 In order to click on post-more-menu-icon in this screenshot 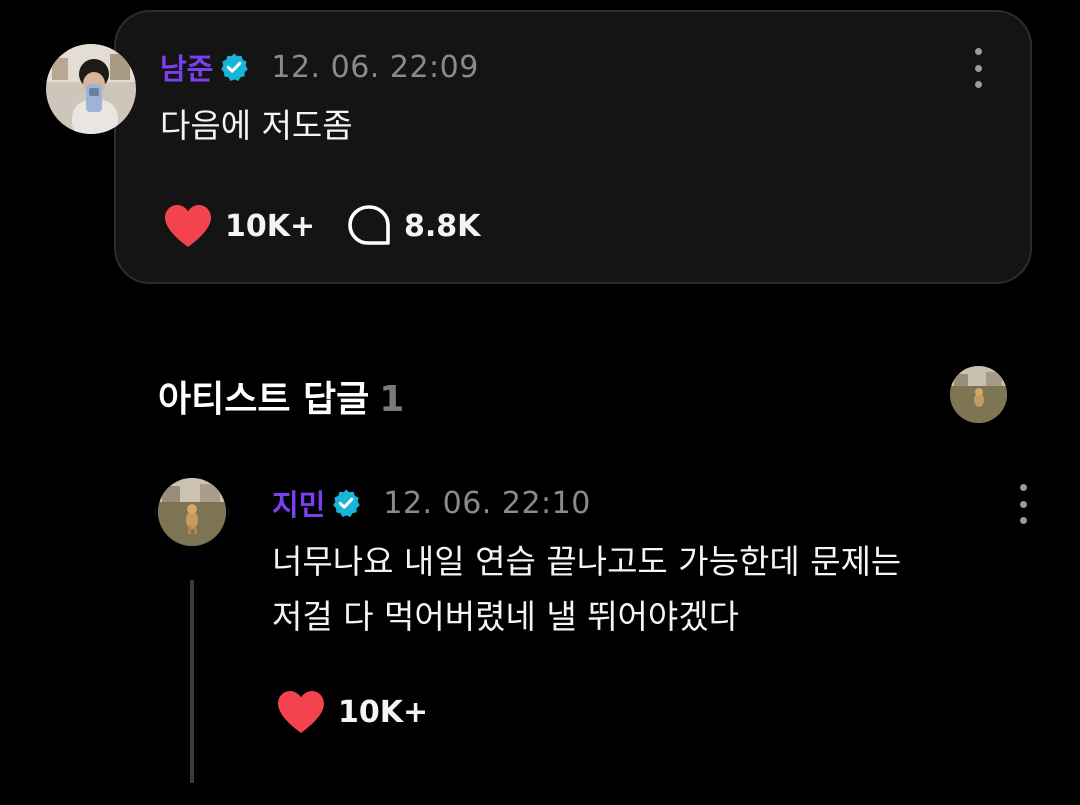, I will do `click(978, 68)`.